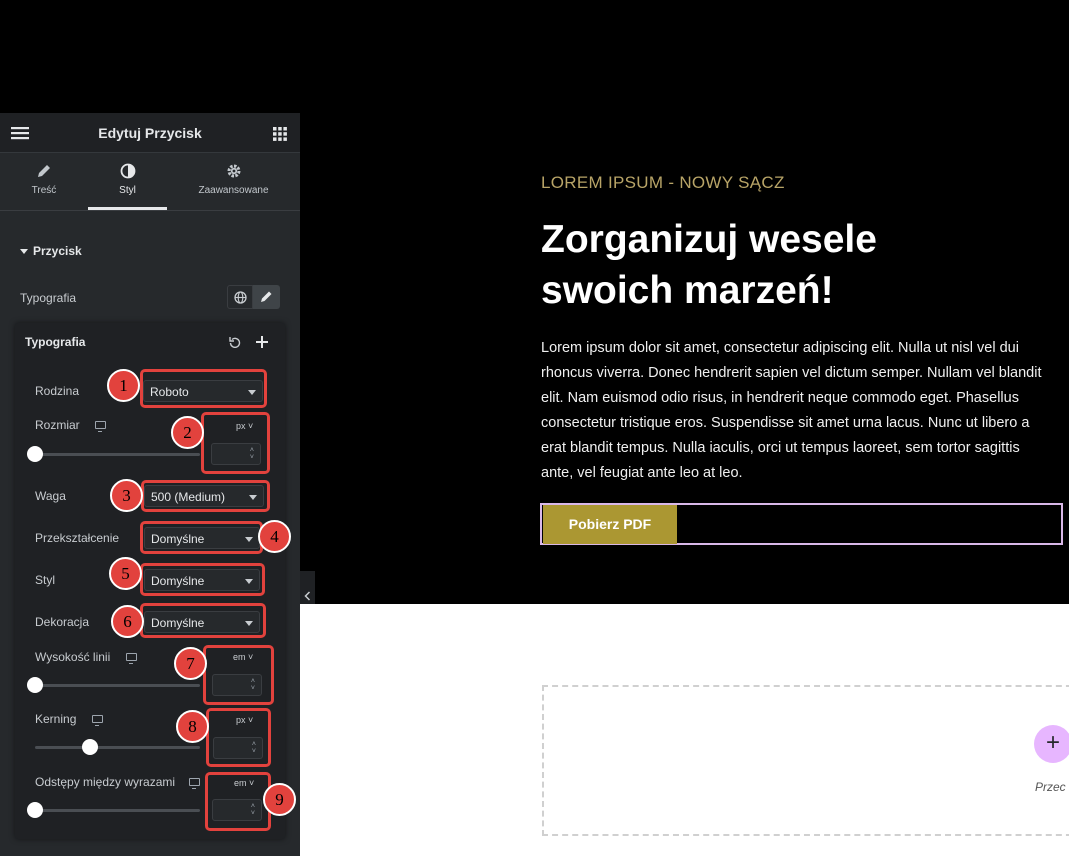 The width and height of the screenshot is (1069, 856). I want to click on section-title: Przycisk, so click(57, 251).